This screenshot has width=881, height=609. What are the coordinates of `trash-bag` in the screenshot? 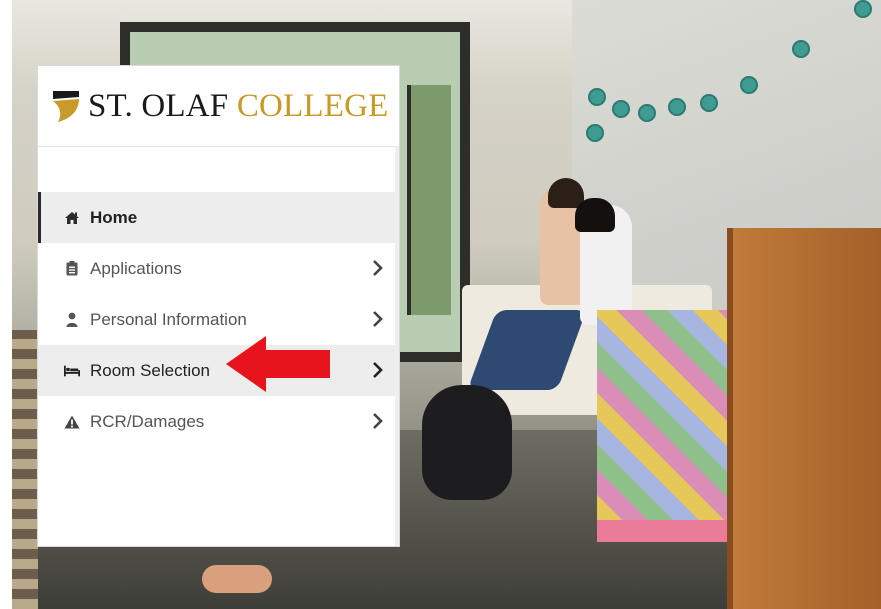 It's located at (467, 442).